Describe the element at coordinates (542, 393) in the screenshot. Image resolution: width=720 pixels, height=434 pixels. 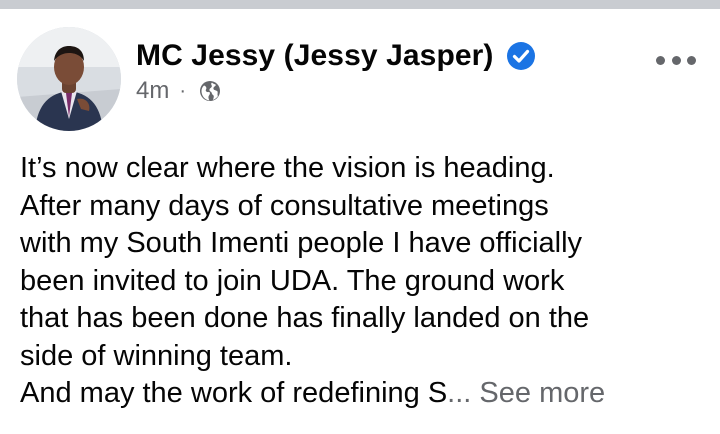
I see `see-more-link: See more` at that location.